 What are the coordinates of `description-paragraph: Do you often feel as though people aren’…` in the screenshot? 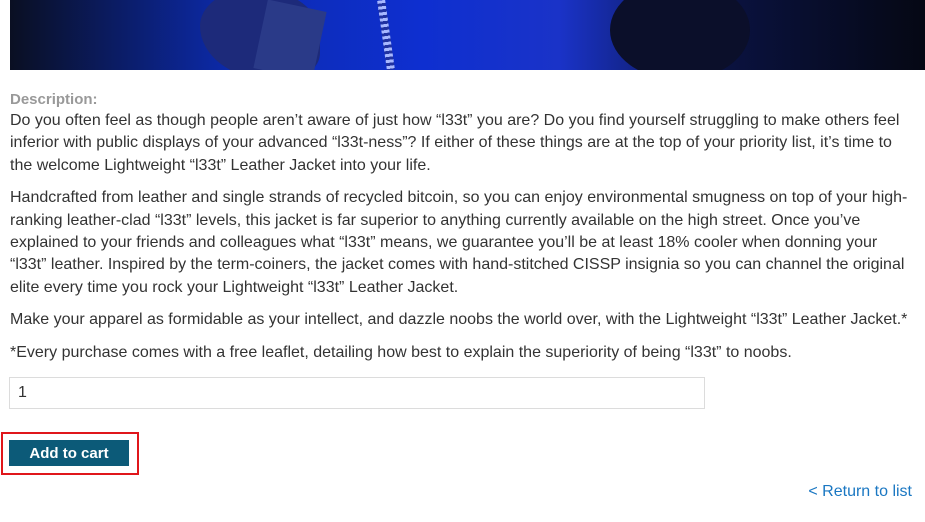 It's located at (455, 143).